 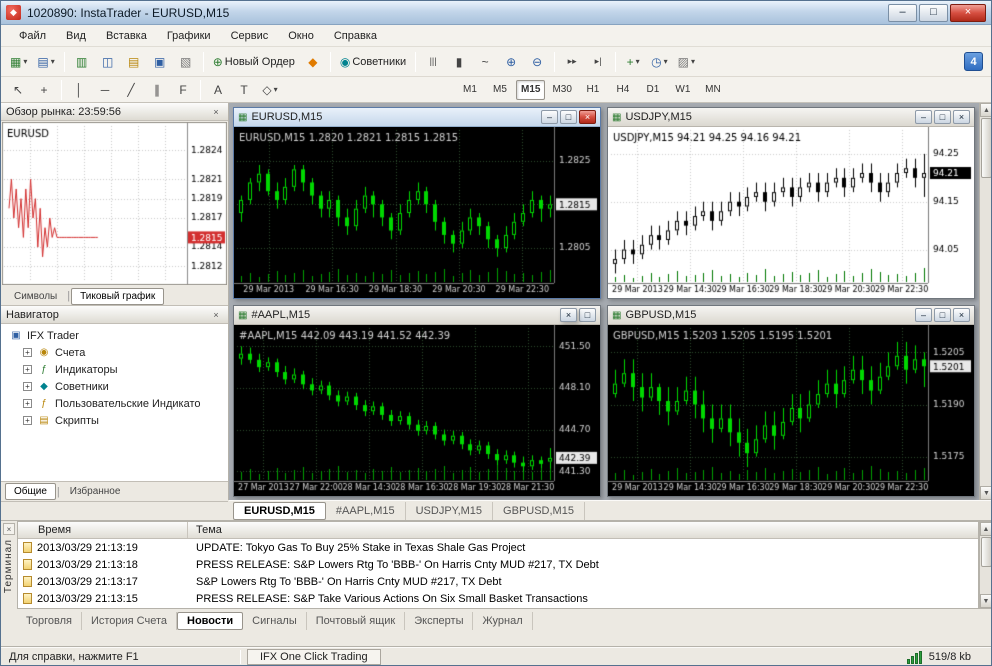 What do you see at coordinates (114, 335) in the screenshot?
I see `tree-item-ifx-trader: ▣ IFX Trader` at bounding box center [114, 335].